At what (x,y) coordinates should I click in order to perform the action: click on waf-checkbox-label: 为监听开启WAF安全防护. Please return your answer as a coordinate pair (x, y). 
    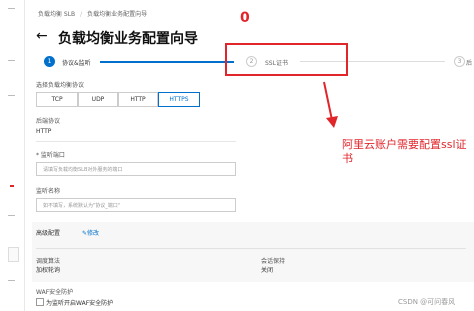
    Looking at the image, I should click on (80, 303).